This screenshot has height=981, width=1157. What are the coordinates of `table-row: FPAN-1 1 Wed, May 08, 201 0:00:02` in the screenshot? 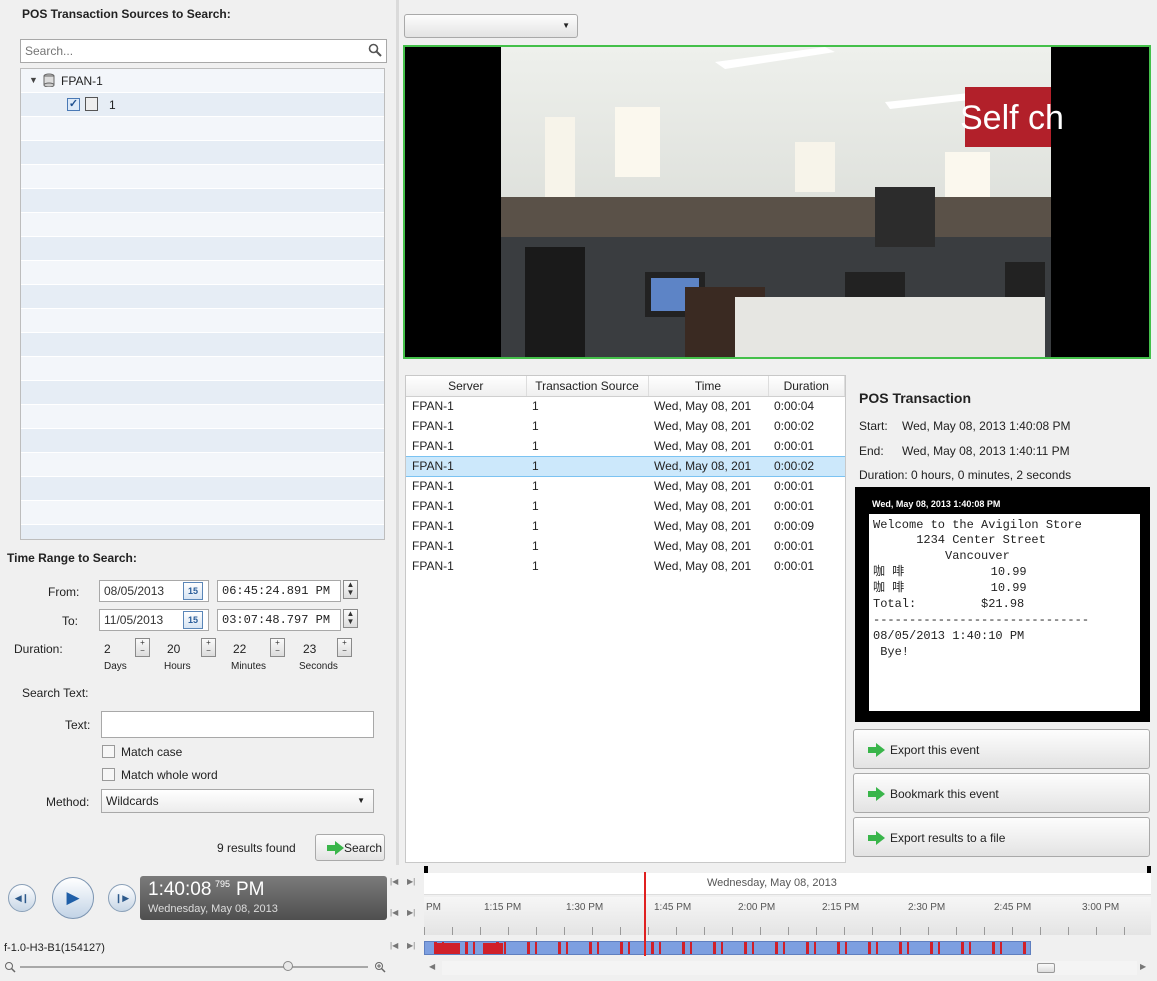 It's located at (625, 426).